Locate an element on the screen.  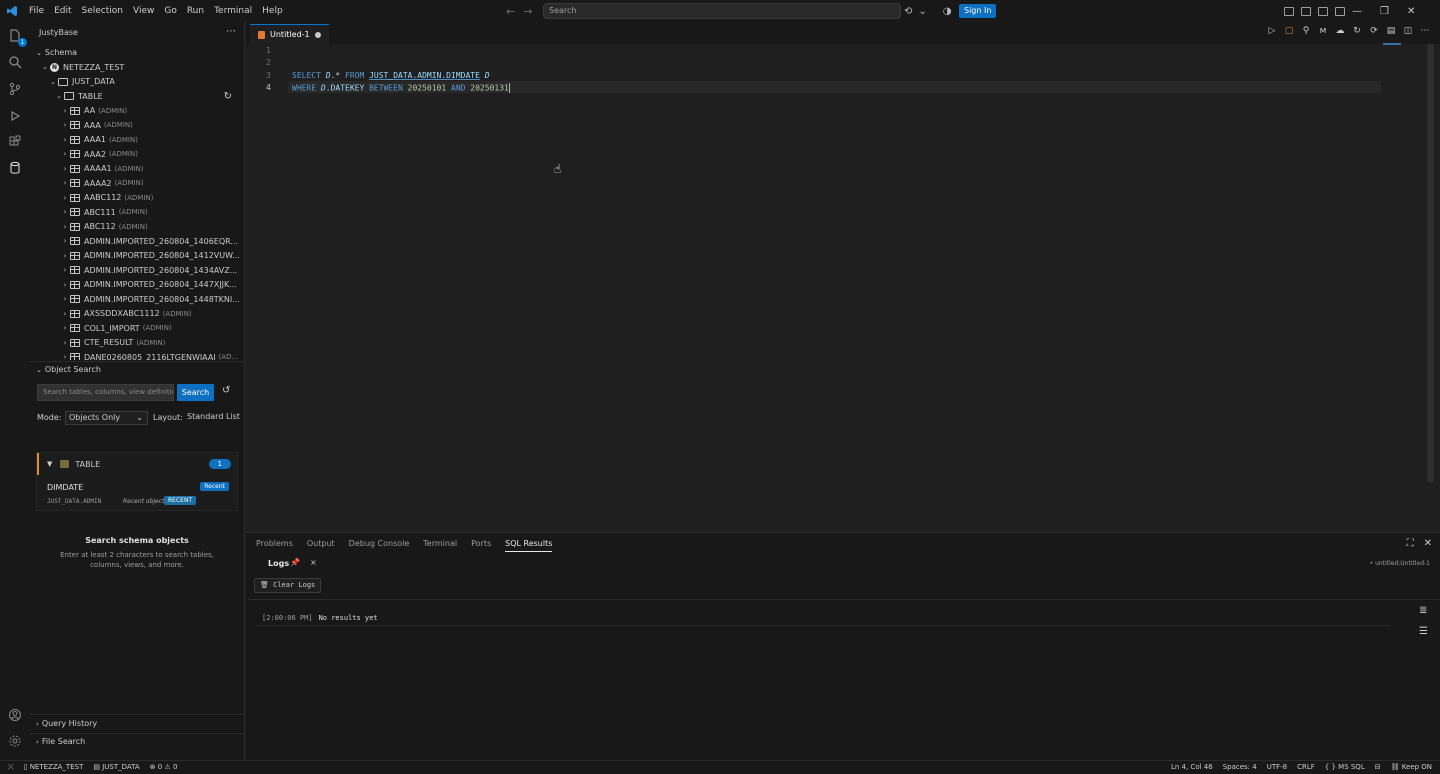
unsaved-dot-icon is located at coordinates (317, 34).